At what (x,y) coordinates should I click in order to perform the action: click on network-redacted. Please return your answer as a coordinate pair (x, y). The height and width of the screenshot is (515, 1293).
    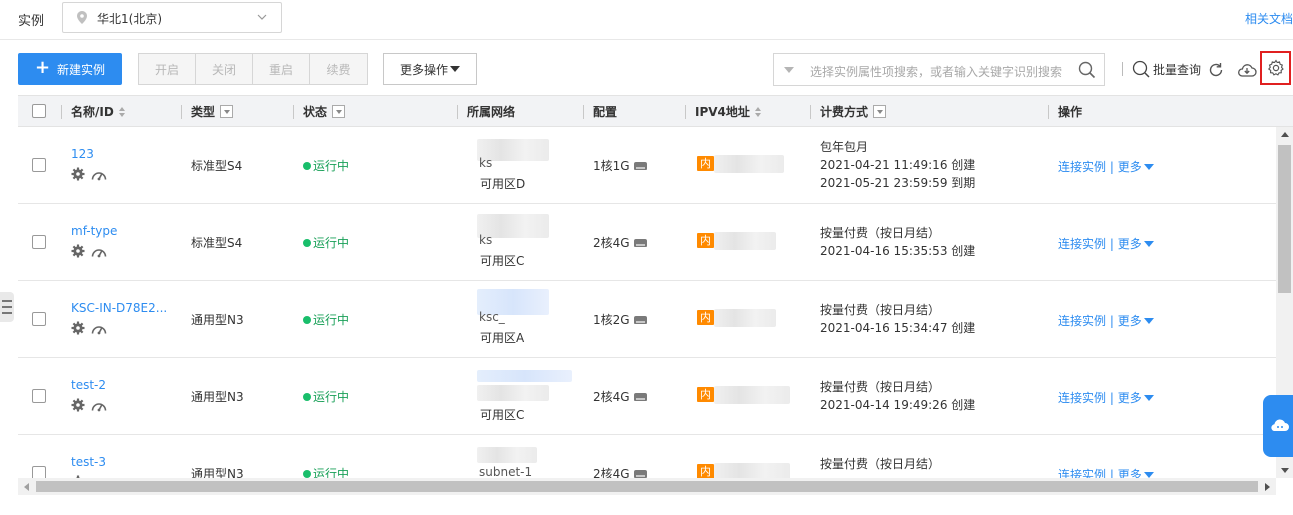
    Looking at the image, I should click on (507, 455).